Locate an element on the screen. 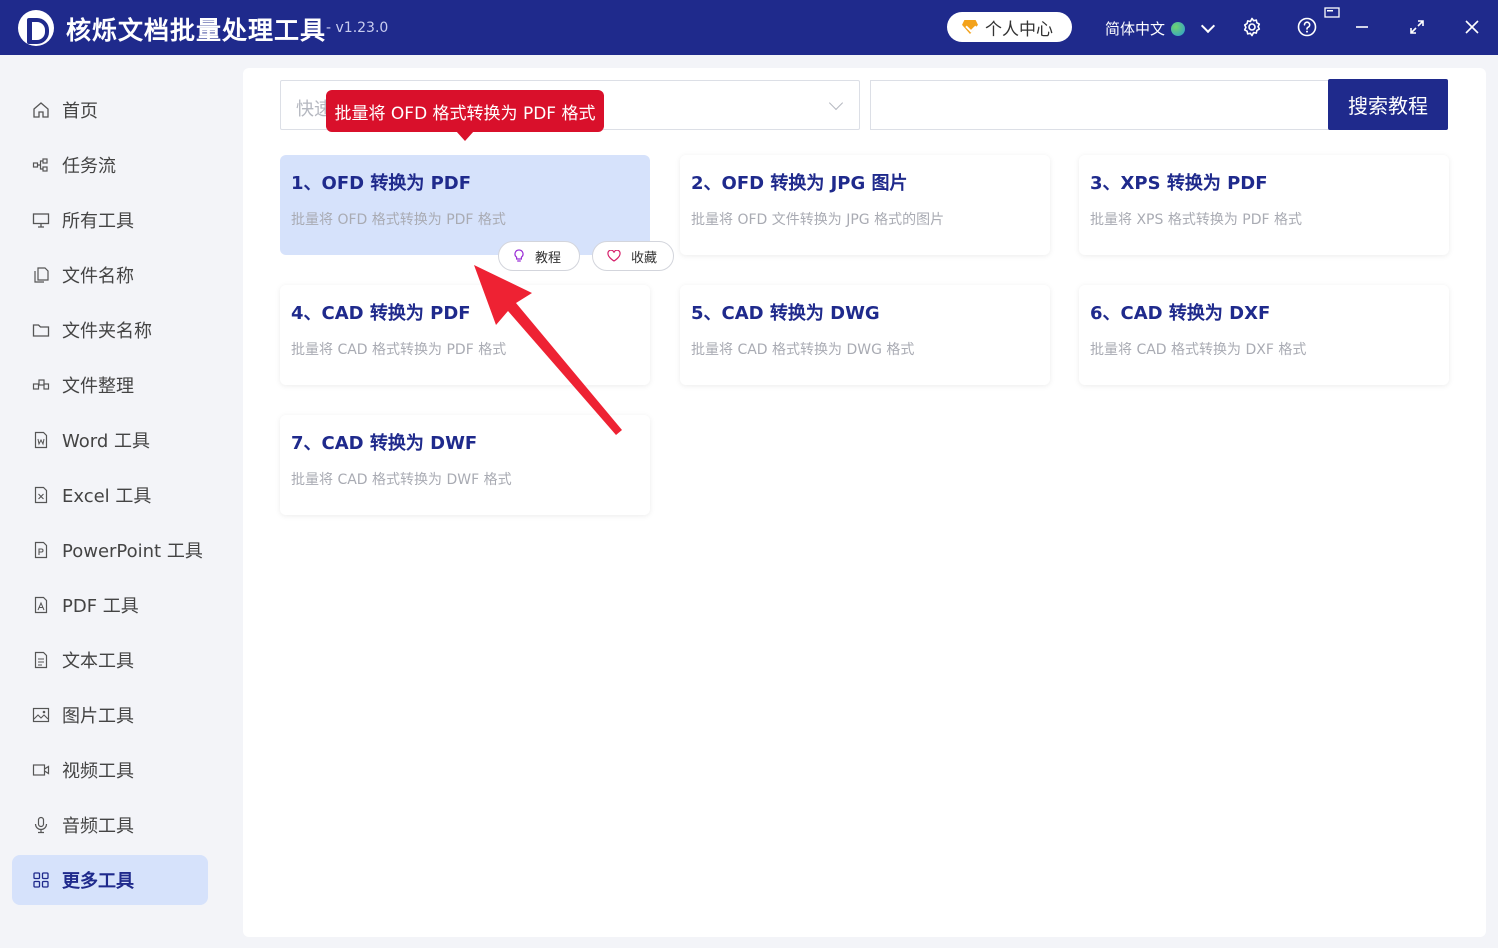 Image resolution: width=1498 pixels, height=948 pixels. sidebar-item-label: 音频工具 is located at coordinates (98, 826).